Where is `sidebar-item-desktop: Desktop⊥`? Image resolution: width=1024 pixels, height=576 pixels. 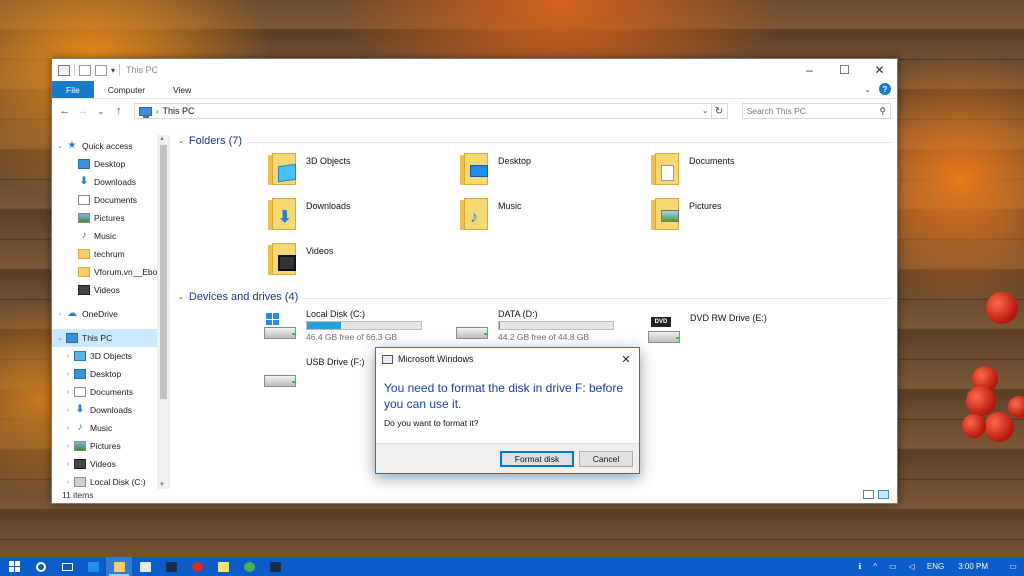
sidebar-item-desktop: Desktop⊥ is located at coordinates (111, 164).